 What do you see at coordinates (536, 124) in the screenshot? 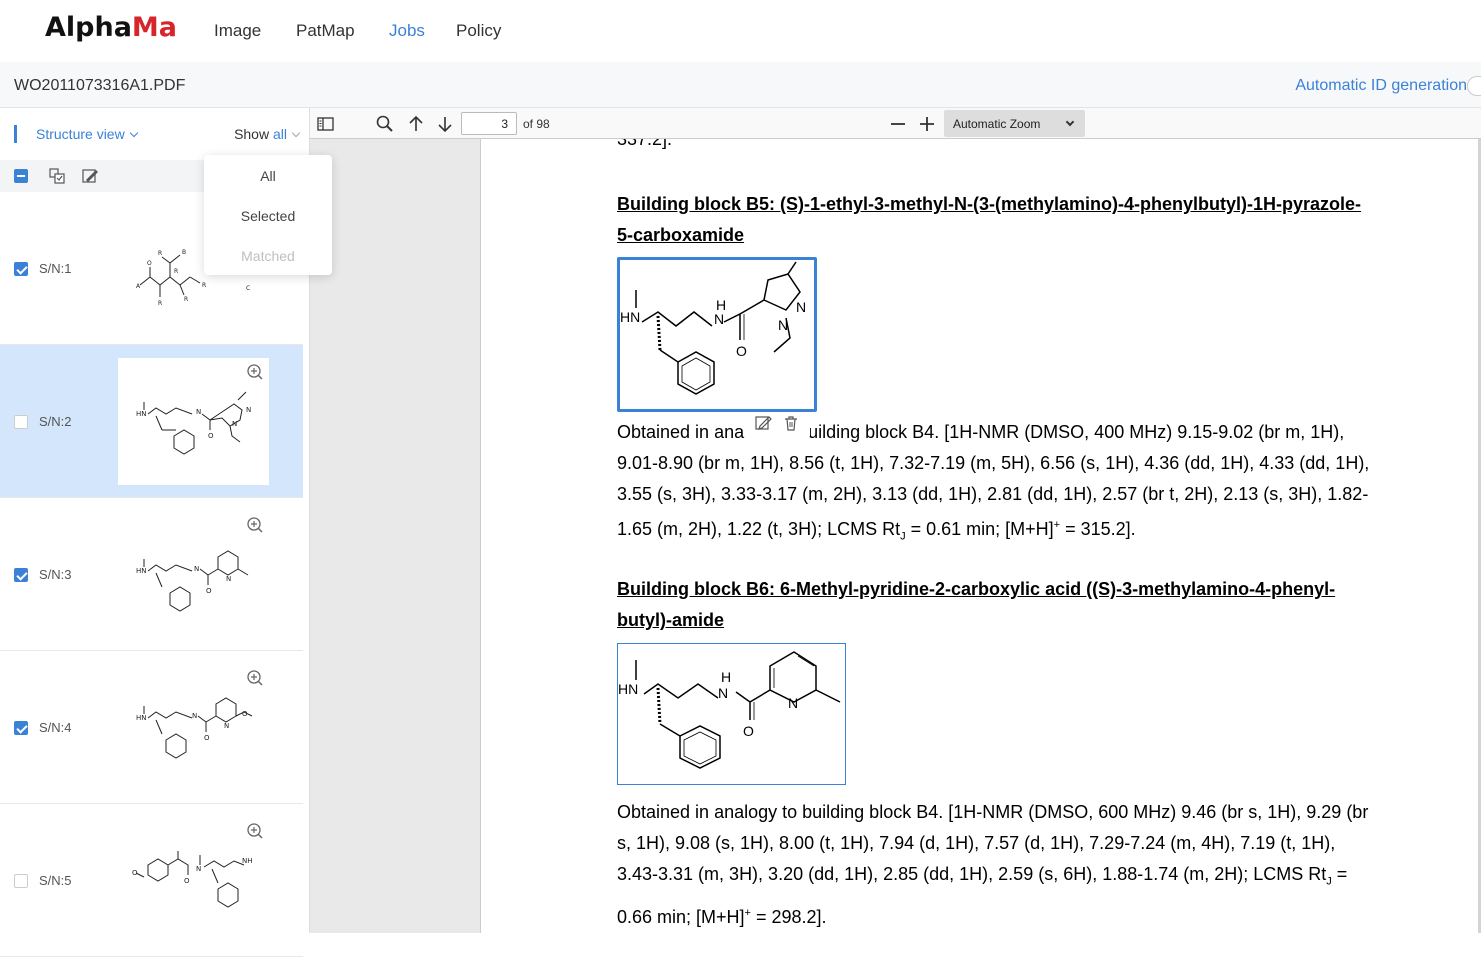
I see `page-count: of 98` at bounding box center [536, 124].